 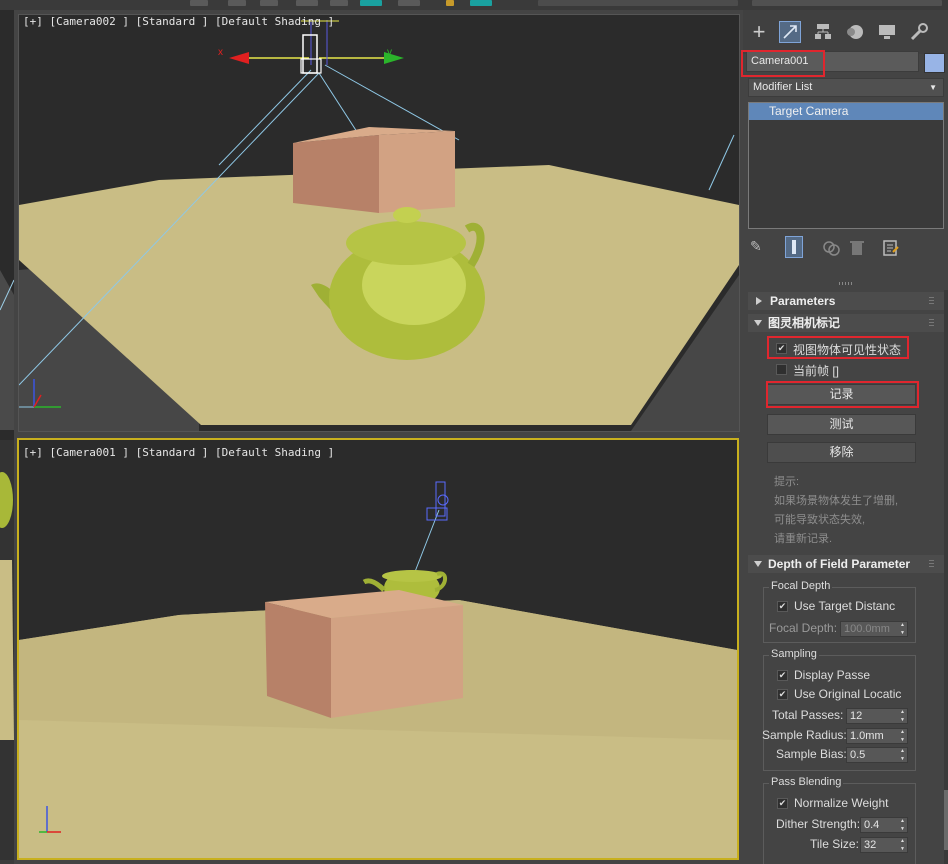 I want to click on focal-depth-label: Focal Depth:, so click(x=803, y=628).